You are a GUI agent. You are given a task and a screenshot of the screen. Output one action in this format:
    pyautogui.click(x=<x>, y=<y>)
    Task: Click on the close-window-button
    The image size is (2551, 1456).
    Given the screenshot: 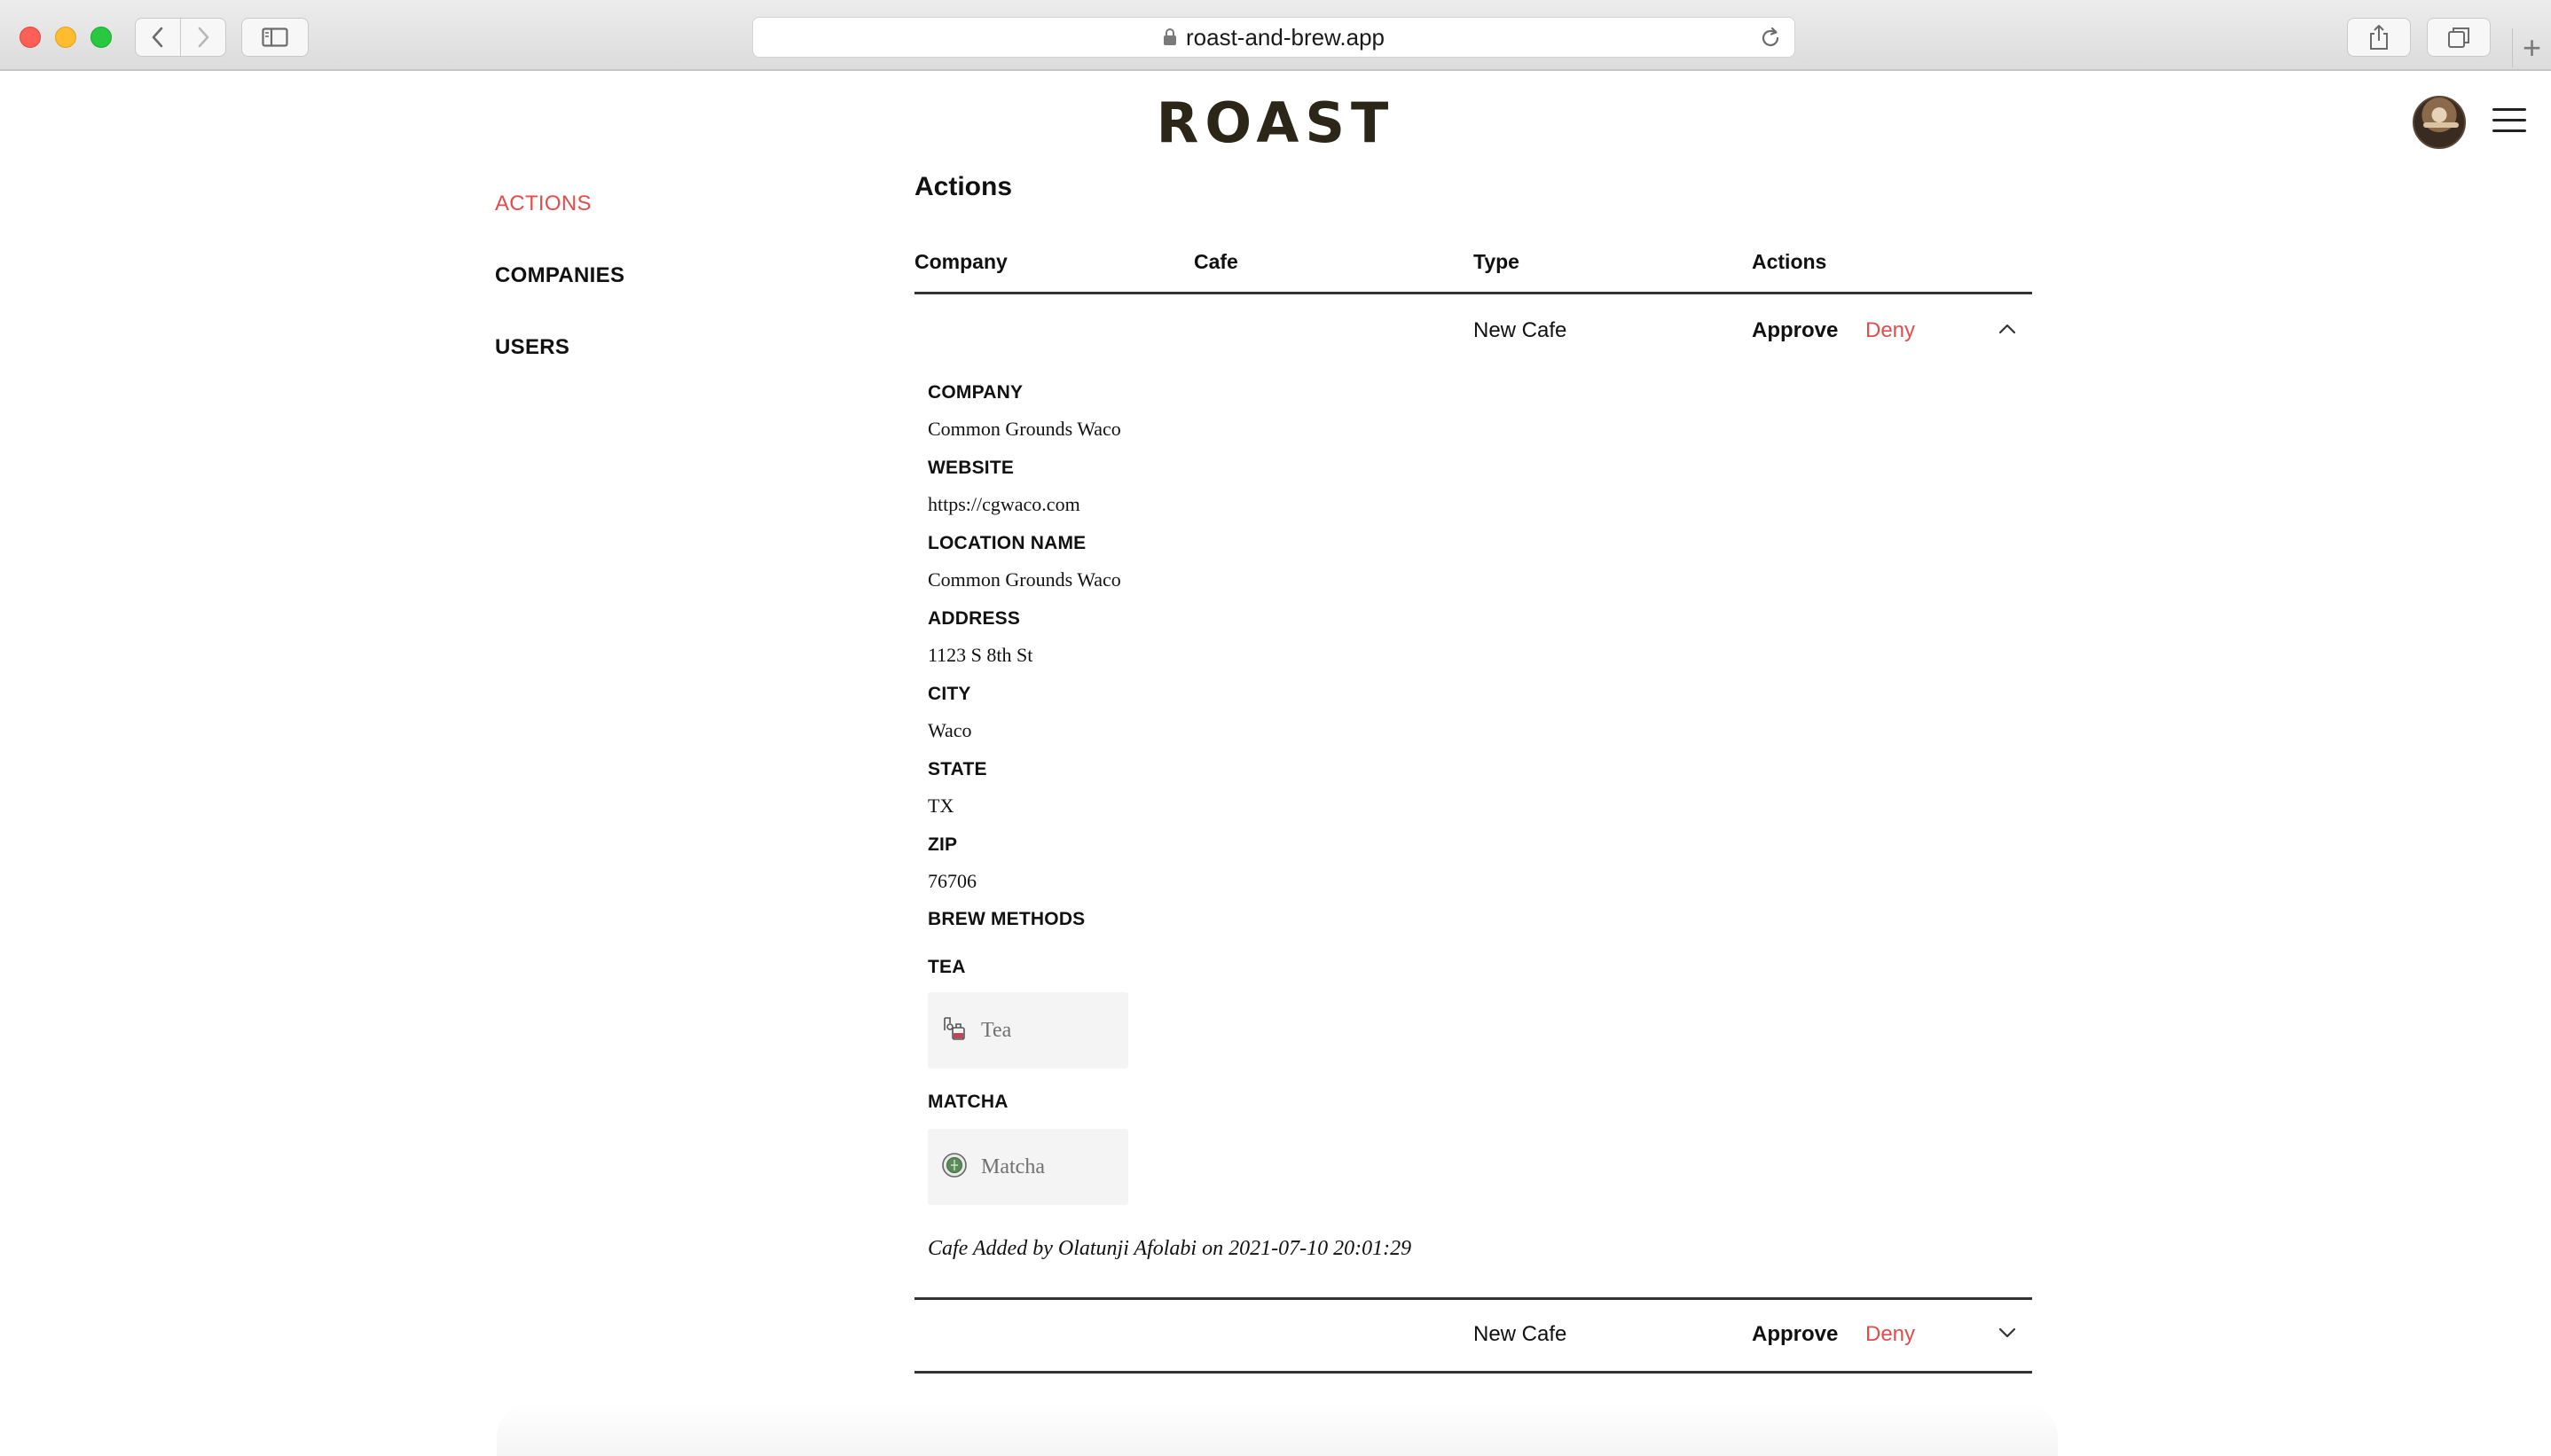 What is the action you would take?
    pyautogui.click(x=30, y=37)
    